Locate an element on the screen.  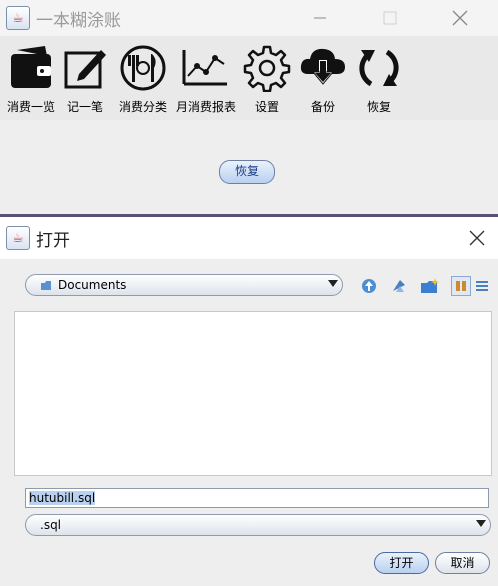
folder-icon is located at coordinates (46, 285).